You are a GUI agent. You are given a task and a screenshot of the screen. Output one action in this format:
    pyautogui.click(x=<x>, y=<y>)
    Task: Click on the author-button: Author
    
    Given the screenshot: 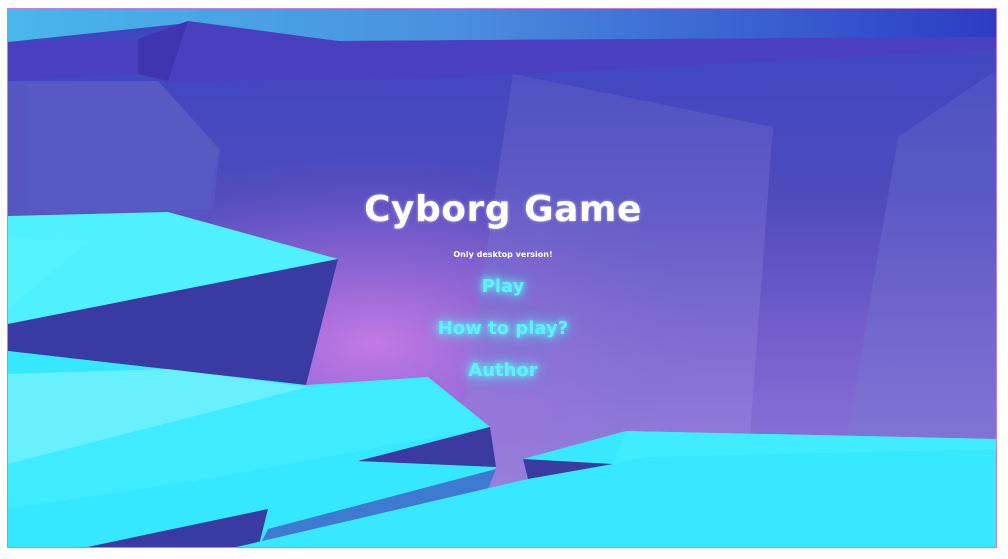 What is the action you would take?
    pyautogui.click(x=503, y=371)
    